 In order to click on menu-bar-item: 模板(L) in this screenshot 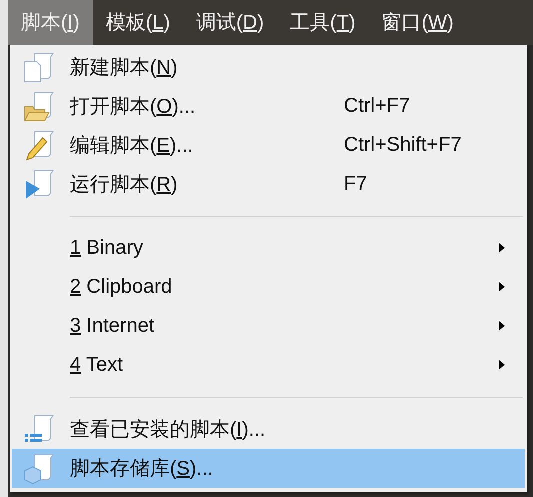, I will do `click(138, 22)`.